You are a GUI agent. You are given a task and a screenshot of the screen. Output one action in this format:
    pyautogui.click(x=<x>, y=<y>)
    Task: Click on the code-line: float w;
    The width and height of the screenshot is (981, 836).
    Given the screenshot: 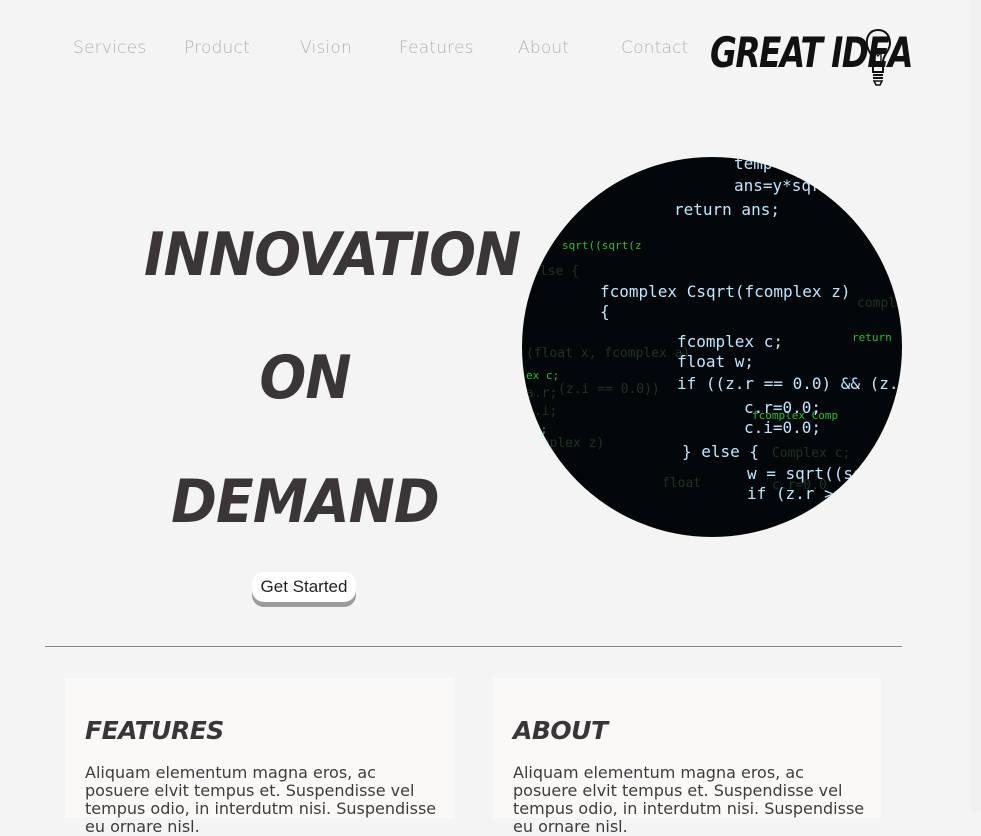 What is the action you would take?
    pyautogui.click(x=715, y=361)
    